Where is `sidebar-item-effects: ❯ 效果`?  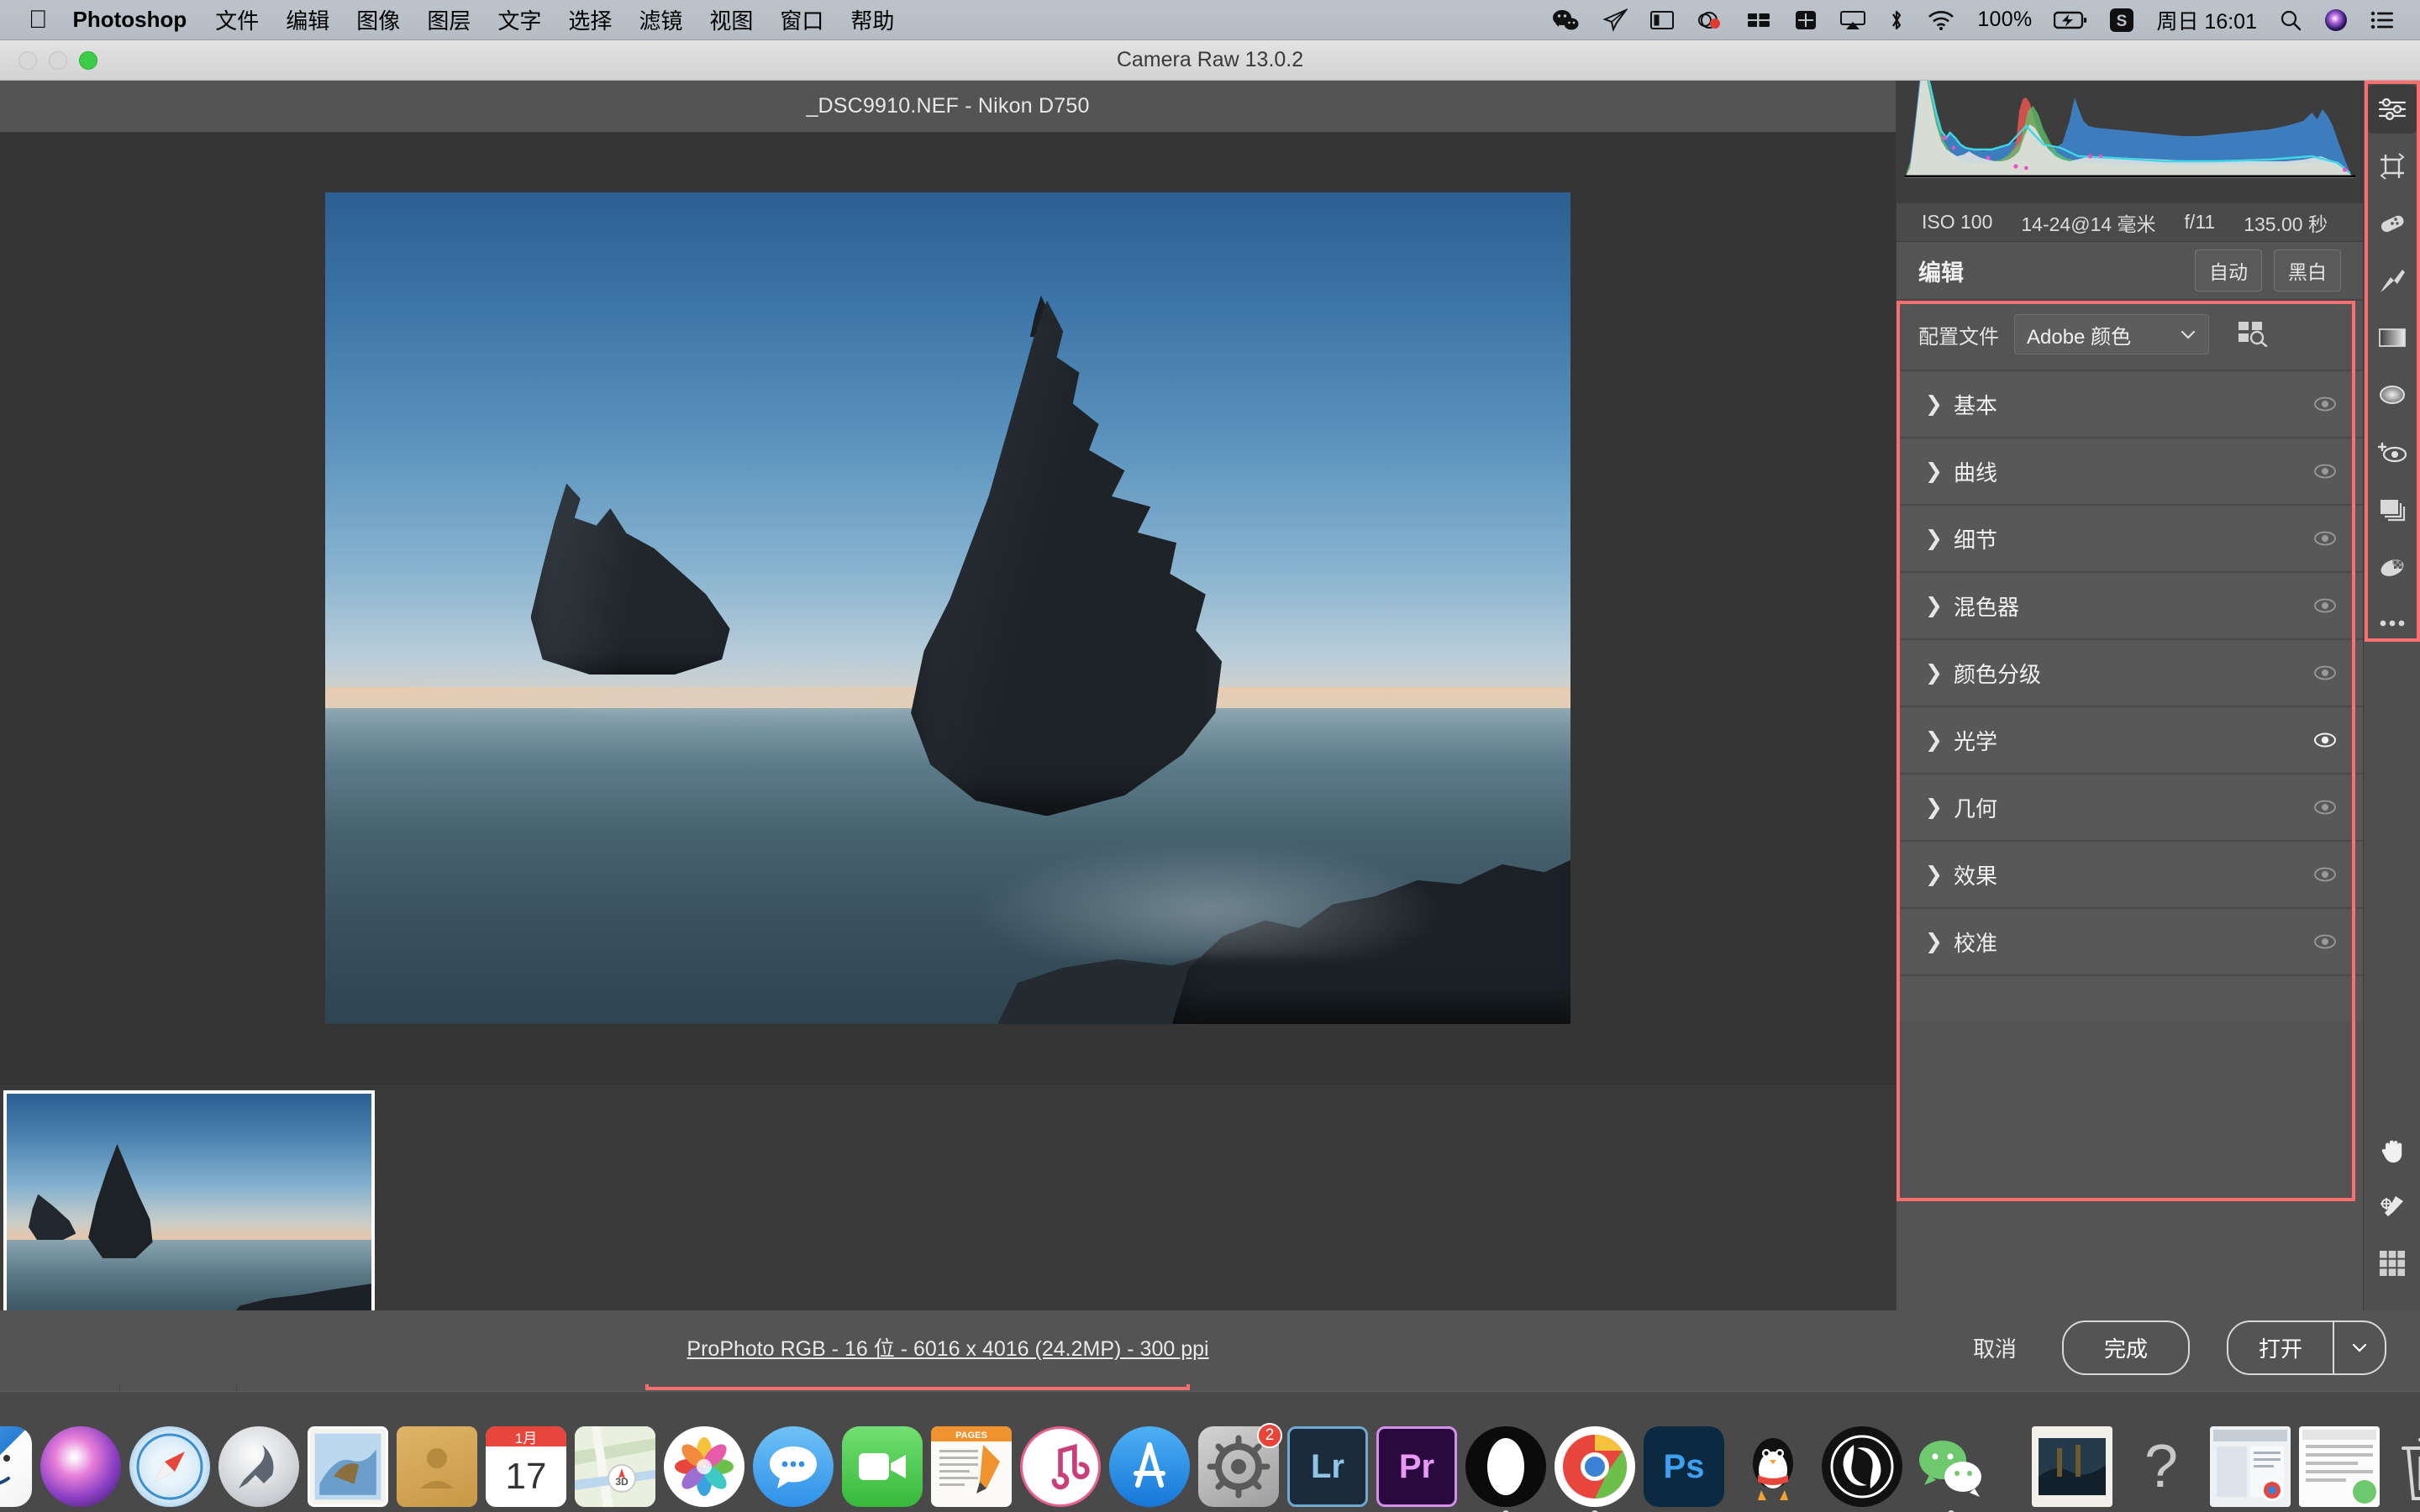 sidebar-item-effects: ❯ 效果 is located at coordinates (2130, 873).